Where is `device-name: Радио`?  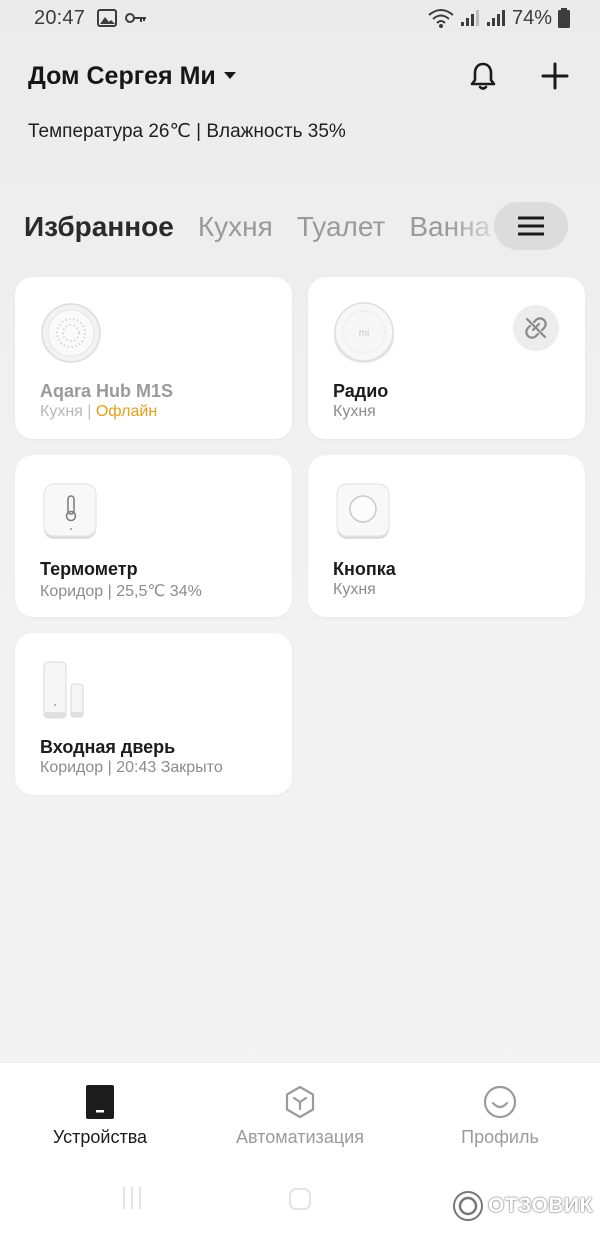 device-name: Радио is located at coordinates (361, 391).